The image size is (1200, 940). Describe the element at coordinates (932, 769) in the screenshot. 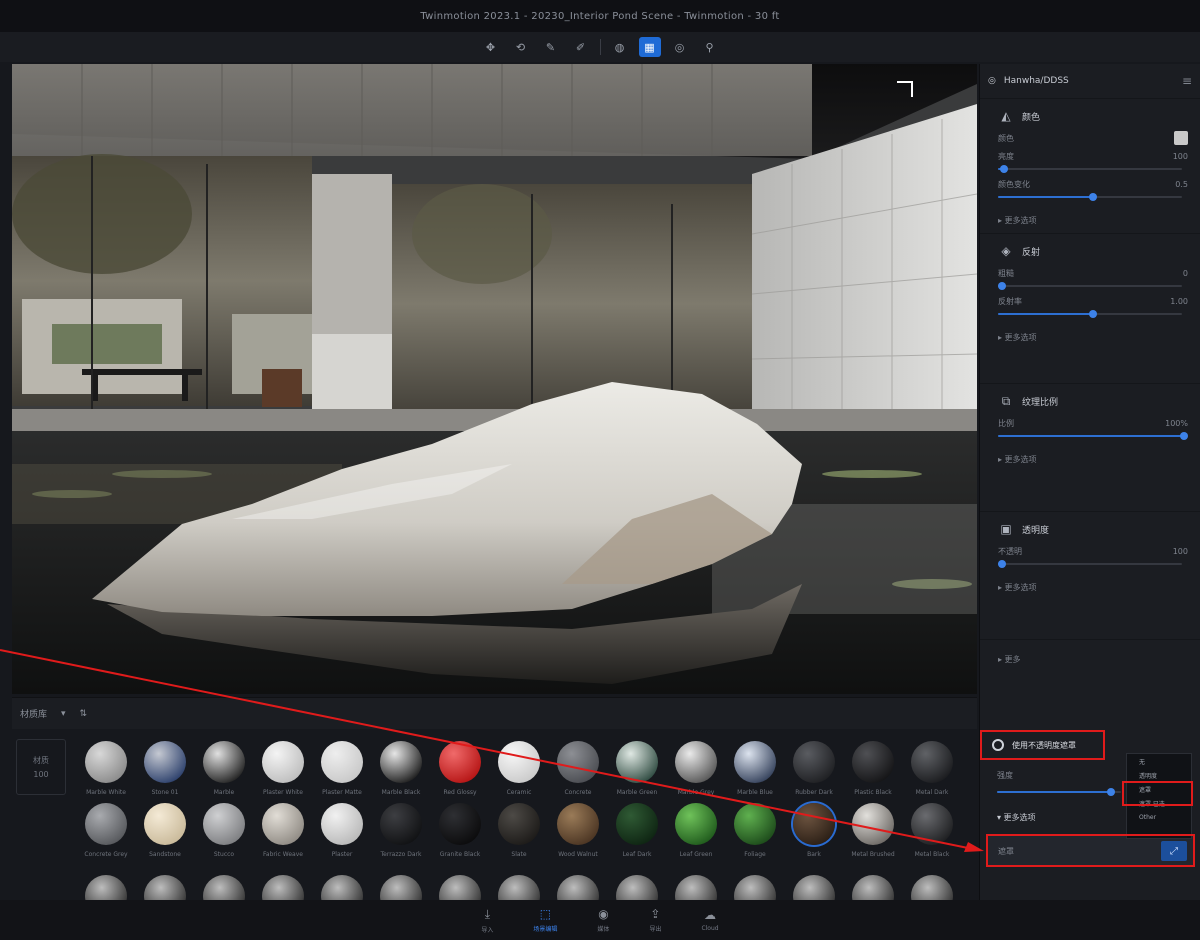

I see `material-thumbnail: Metal Dark` at that location.